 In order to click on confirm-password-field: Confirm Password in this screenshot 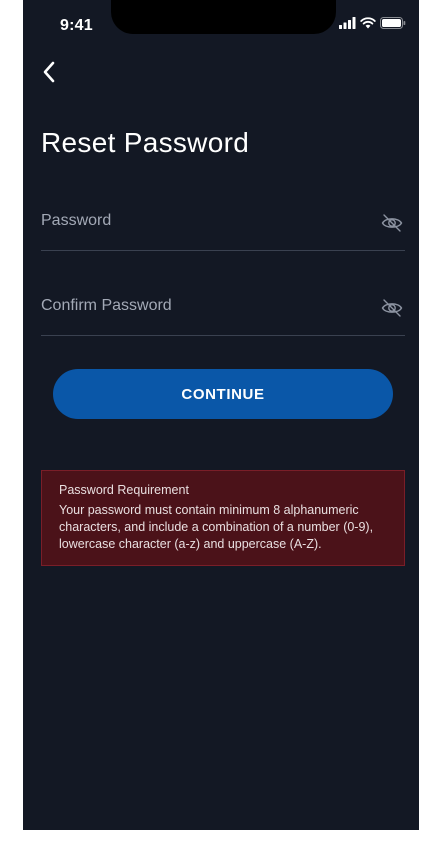, I will do `click(223, 311)`.